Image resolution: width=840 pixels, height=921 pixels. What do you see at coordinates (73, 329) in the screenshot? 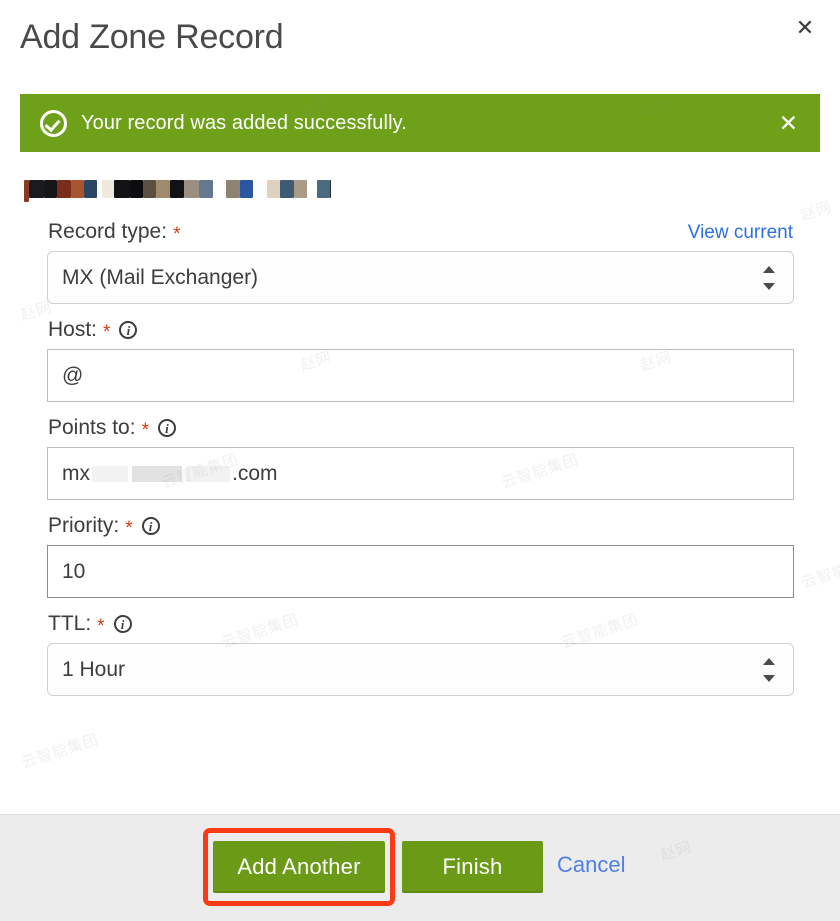
I see `field-host-label: Host:` at bounding box center [73, 329].